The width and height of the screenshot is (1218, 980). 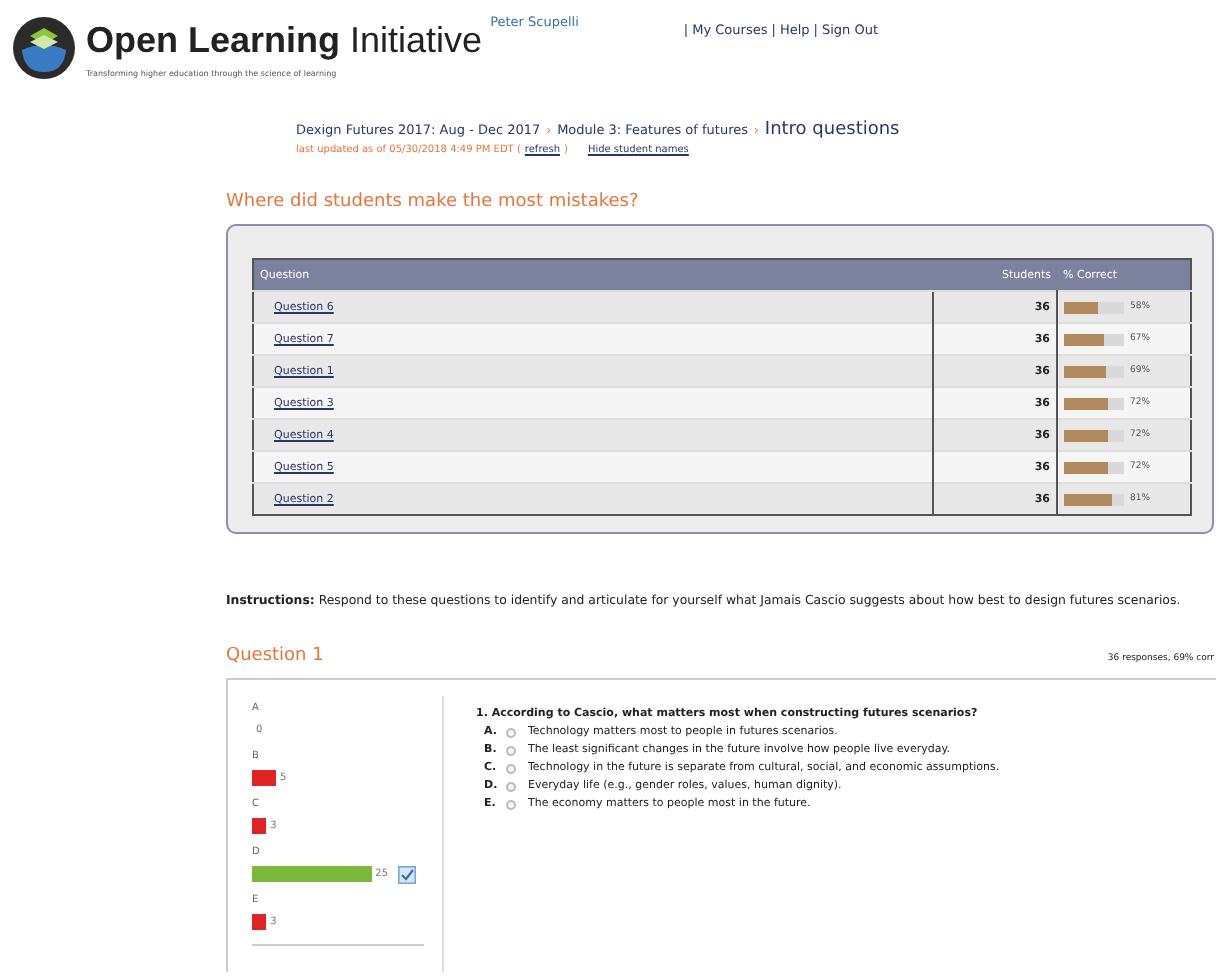 What do you see at coordinates (44, 48) in the screenshot?
I see `logo-icon` at bounding box center [44, 48].